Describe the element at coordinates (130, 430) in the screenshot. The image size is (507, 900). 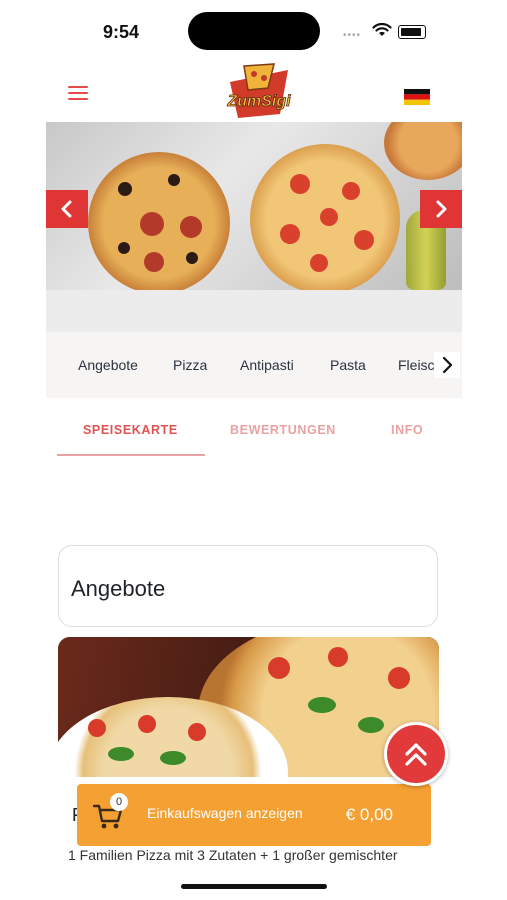
I see `tab-speisekarte: SPEISEKARTE` at that location.